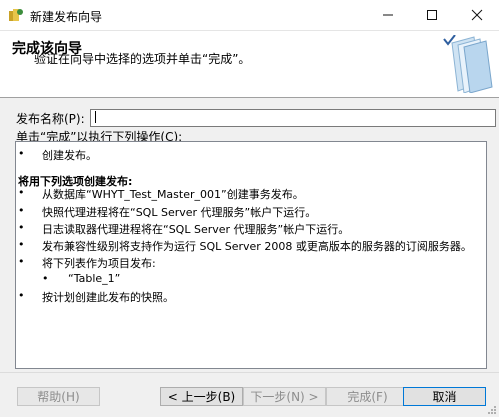 The height and width of the screenshot is (417, 499). Describe the element at coordinates (444, 396) in the screenshot. I see `cancel-button: 取消` at that location.